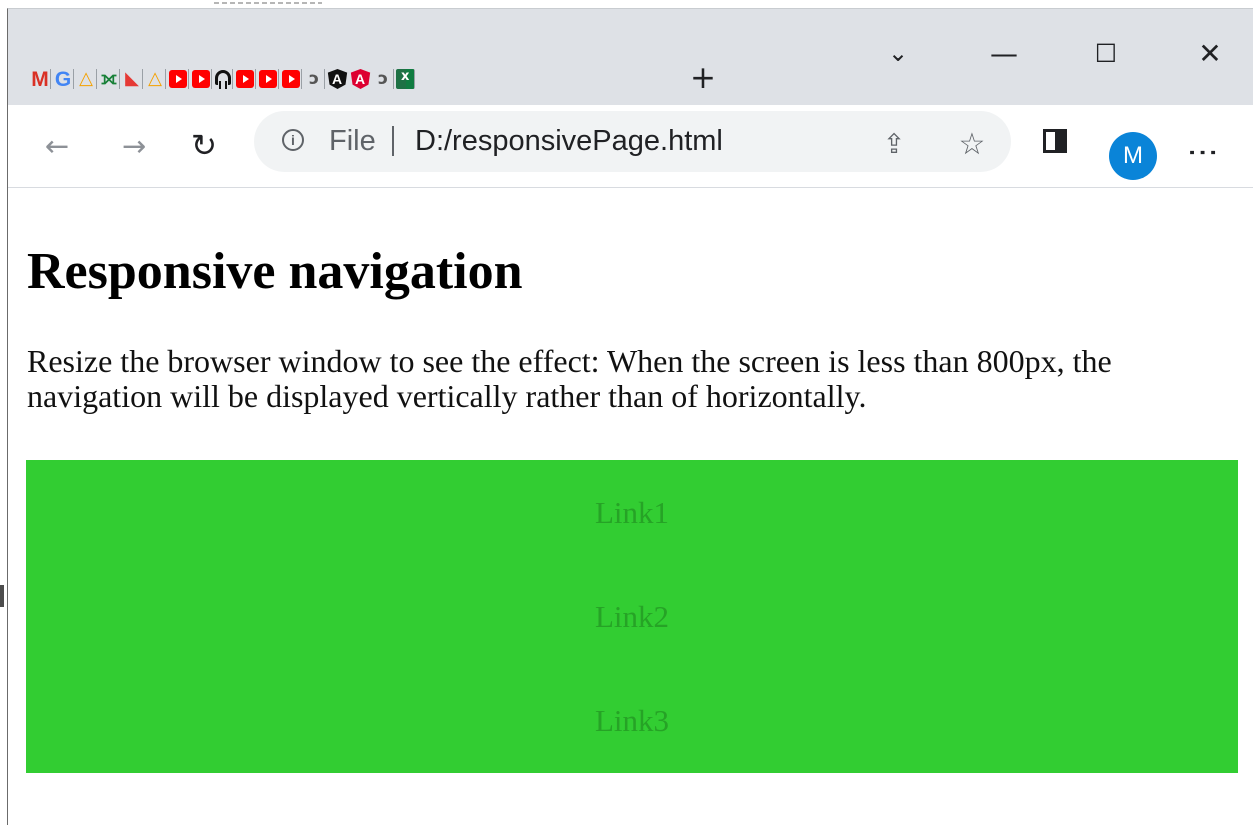 This screenshot has height=825, width=1253. What do you see at coordinates (57, 146) in the screenshot?
I see `back-arrow-icon: ←` at bounding box center [57, 146].